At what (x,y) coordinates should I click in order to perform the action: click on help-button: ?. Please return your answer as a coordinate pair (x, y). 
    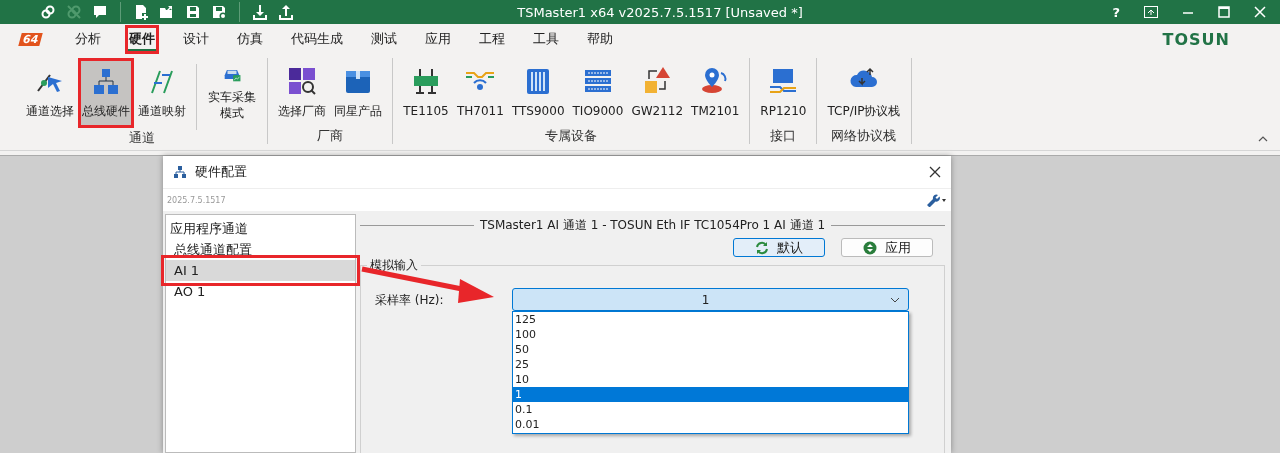
    Looking at the image, I should click on (1116, 12).